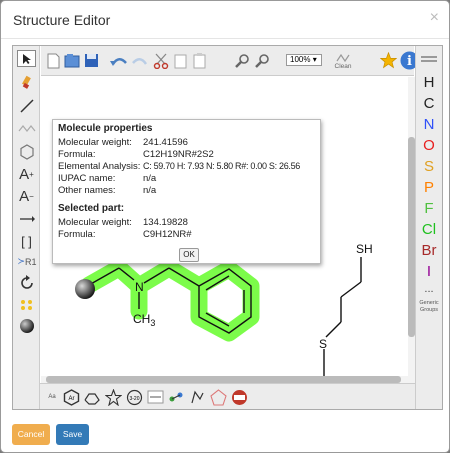 The image size is (450, 453). I want to click on sulfur-label: S, so click(323, 344).